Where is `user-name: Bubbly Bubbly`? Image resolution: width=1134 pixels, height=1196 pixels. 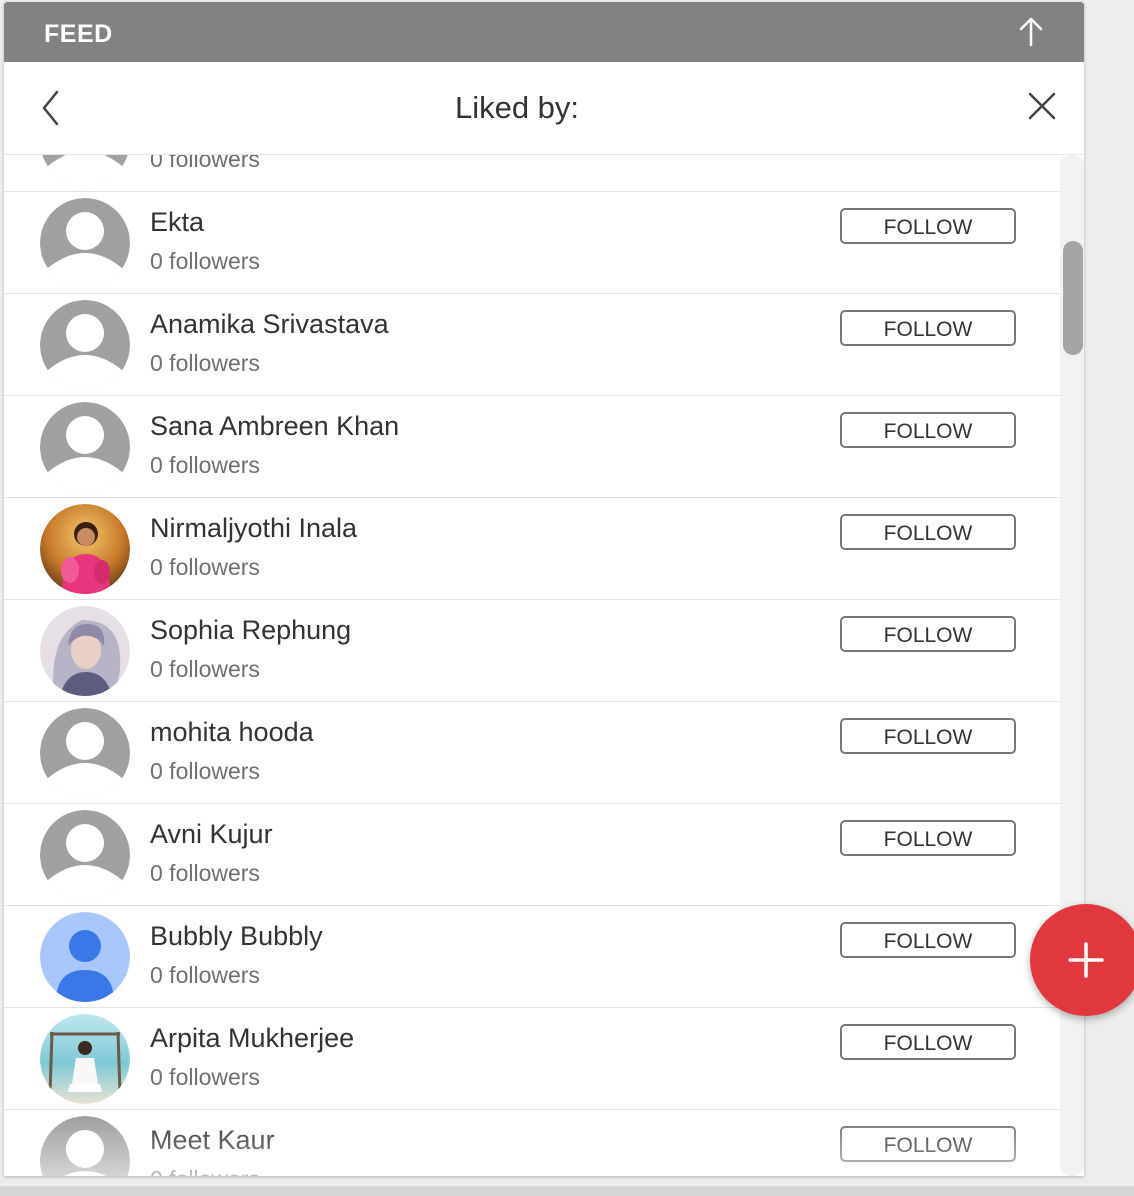 user-name: Bubbly Bubbly is located at coordinates (236, 936).